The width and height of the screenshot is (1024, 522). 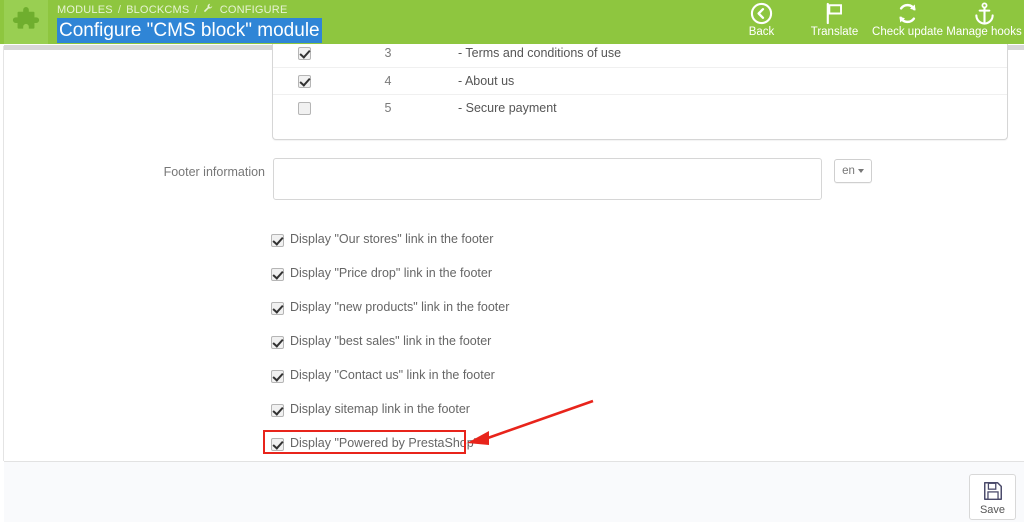 I want to click on content-left-border, so click(x=3, y=253).